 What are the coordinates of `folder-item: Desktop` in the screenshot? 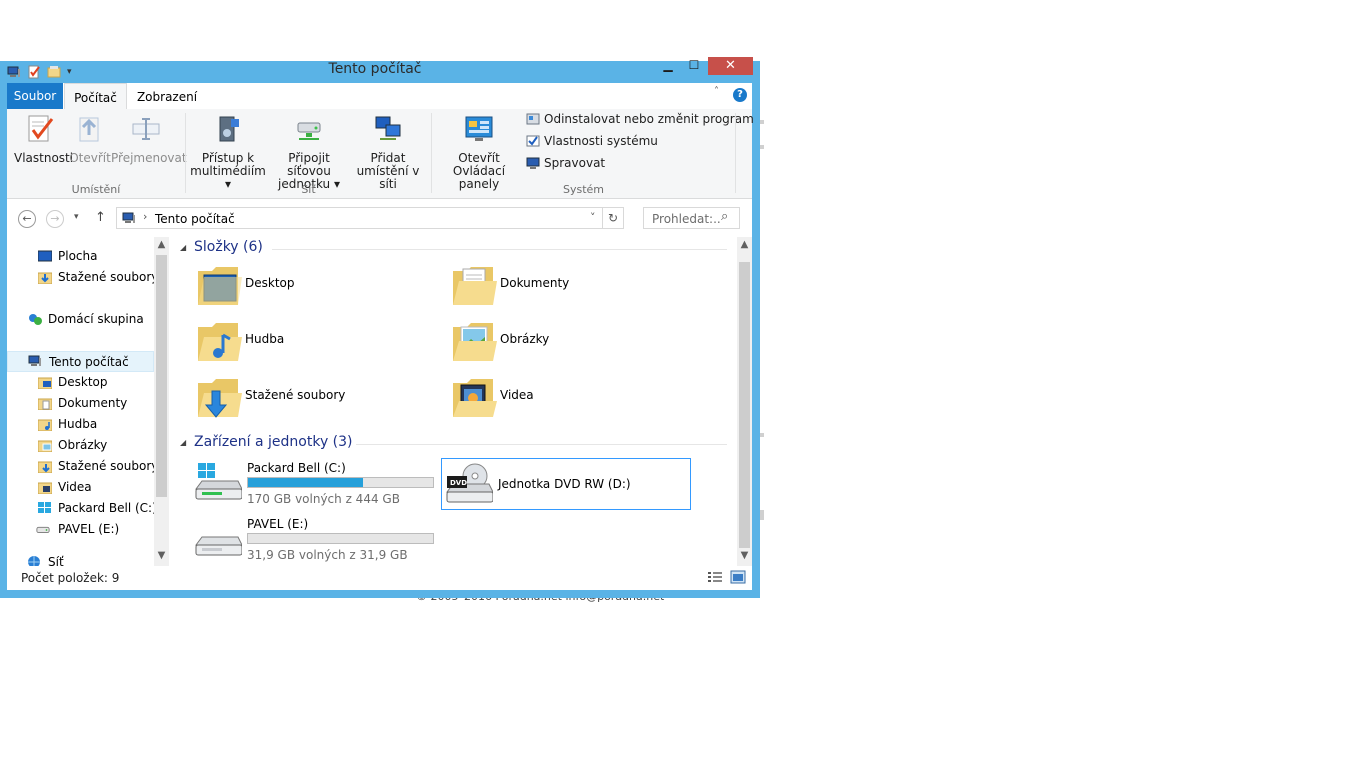 It's located at (314, 287).